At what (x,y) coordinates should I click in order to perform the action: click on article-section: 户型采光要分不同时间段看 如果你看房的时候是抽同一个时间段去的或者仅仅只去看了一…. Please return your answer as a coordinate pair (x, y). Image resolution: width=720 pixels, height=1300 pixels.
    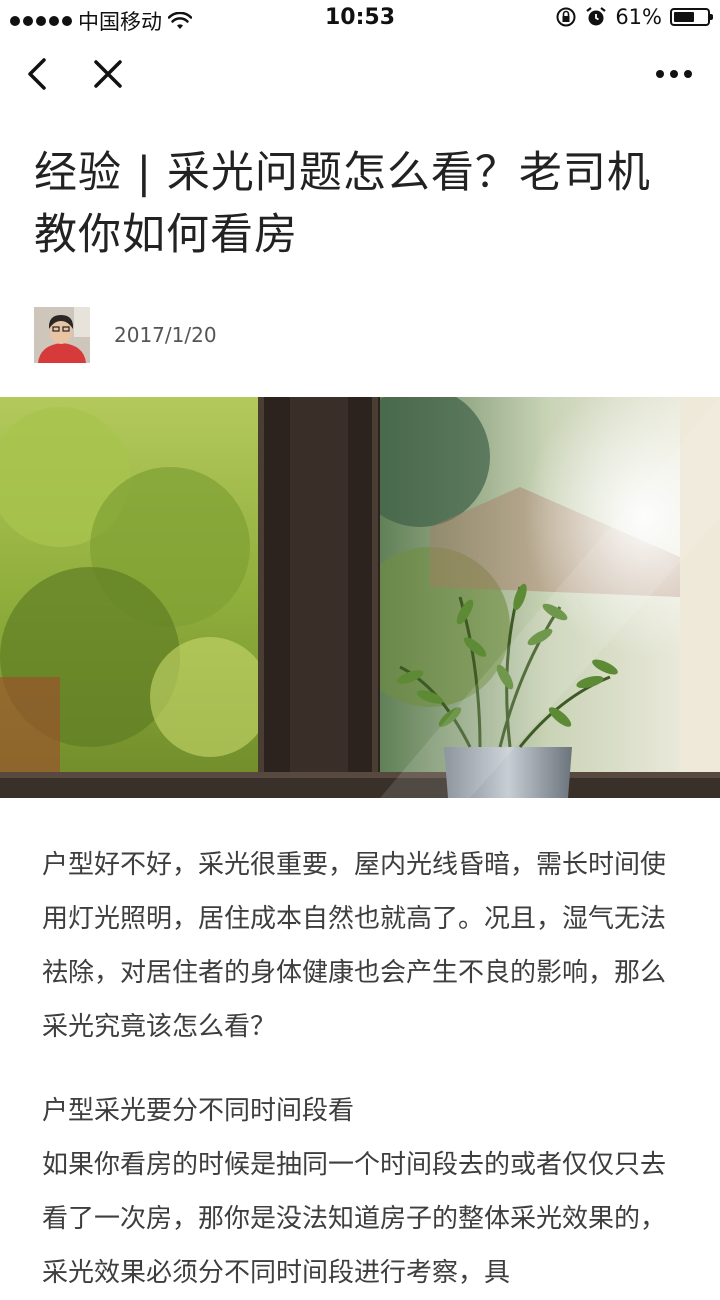
    Looking at the image, I should click on (362, 1192).